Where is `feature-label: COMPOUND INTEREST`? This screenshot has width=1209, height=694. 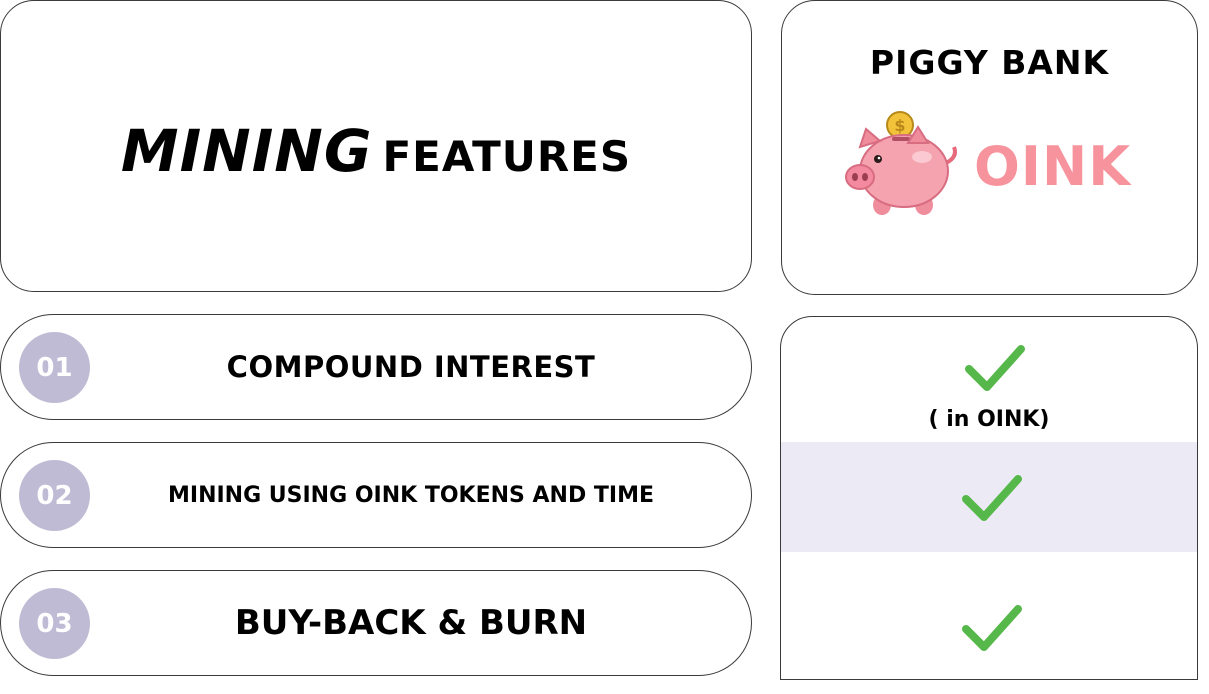
feature-label: COMPOUND INTEREST is located at coordinates (411, 367).